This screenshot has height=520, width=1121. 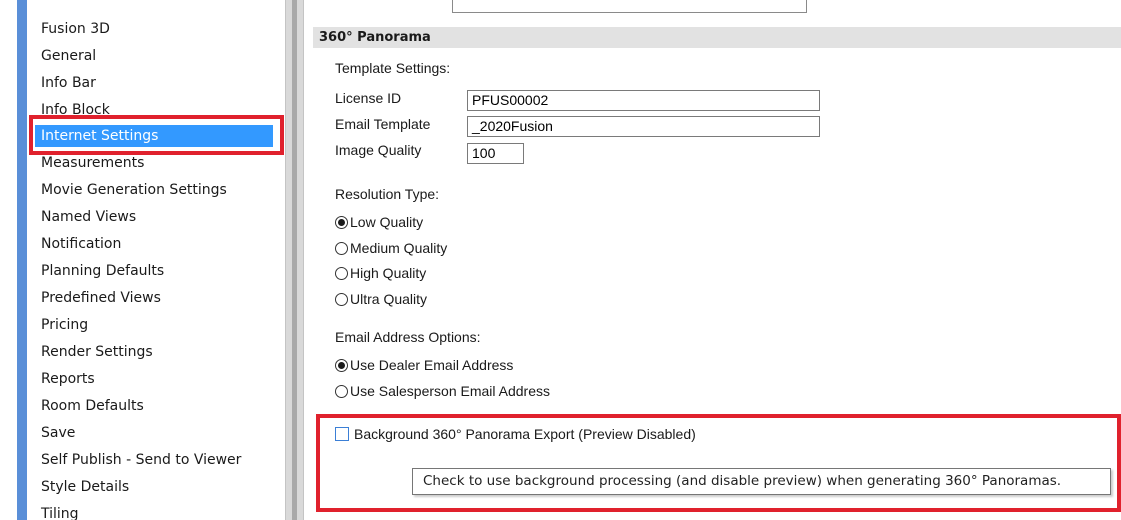 What do you see at coordinates (156, 135) in the screenshot?
I see `selection-highlight-outline` at bounding box center [156, 135].